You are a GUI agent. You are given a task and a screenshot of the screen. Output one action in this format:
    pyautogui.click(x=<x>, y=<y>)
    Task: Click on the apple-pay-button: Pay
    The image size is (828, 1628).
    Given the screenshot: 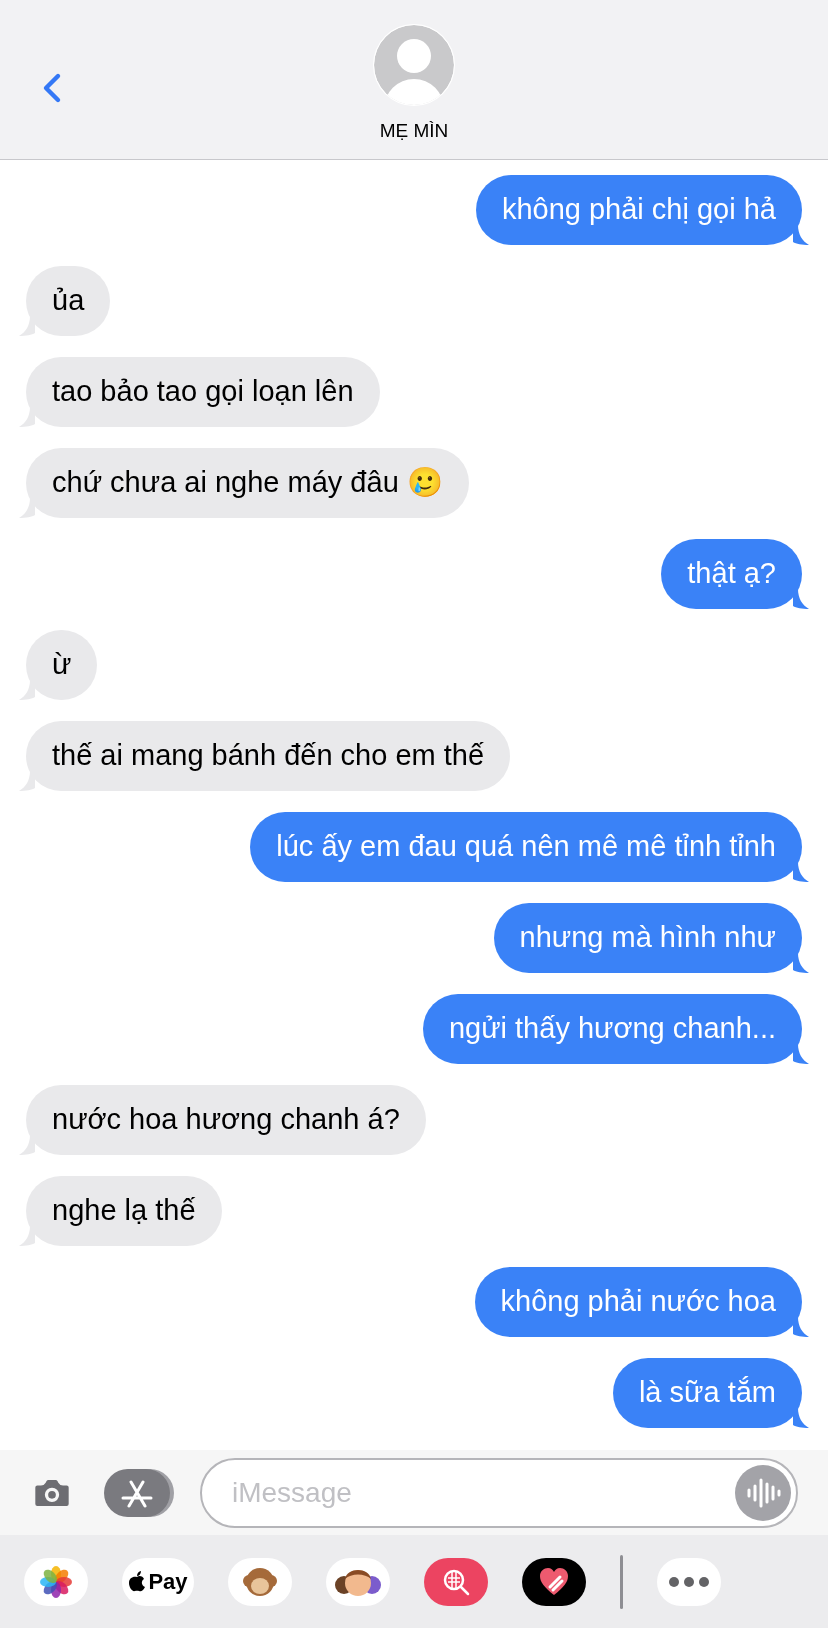 What is the action you would take?
    pyautogui.click(x=158, y=1581)
    